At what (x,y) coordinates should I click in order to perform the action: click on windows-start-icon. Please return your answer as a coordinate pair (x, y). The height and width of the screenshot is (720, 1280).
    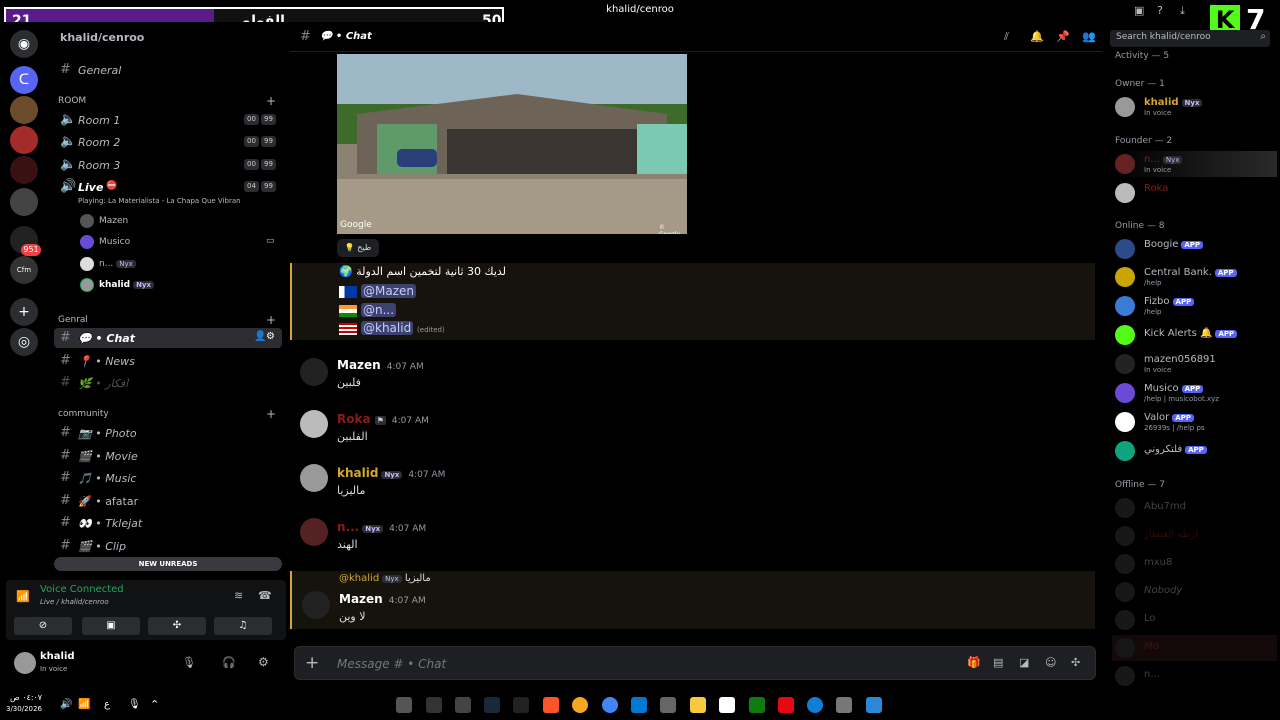
    Looking at the image, I should click on (874, 705).